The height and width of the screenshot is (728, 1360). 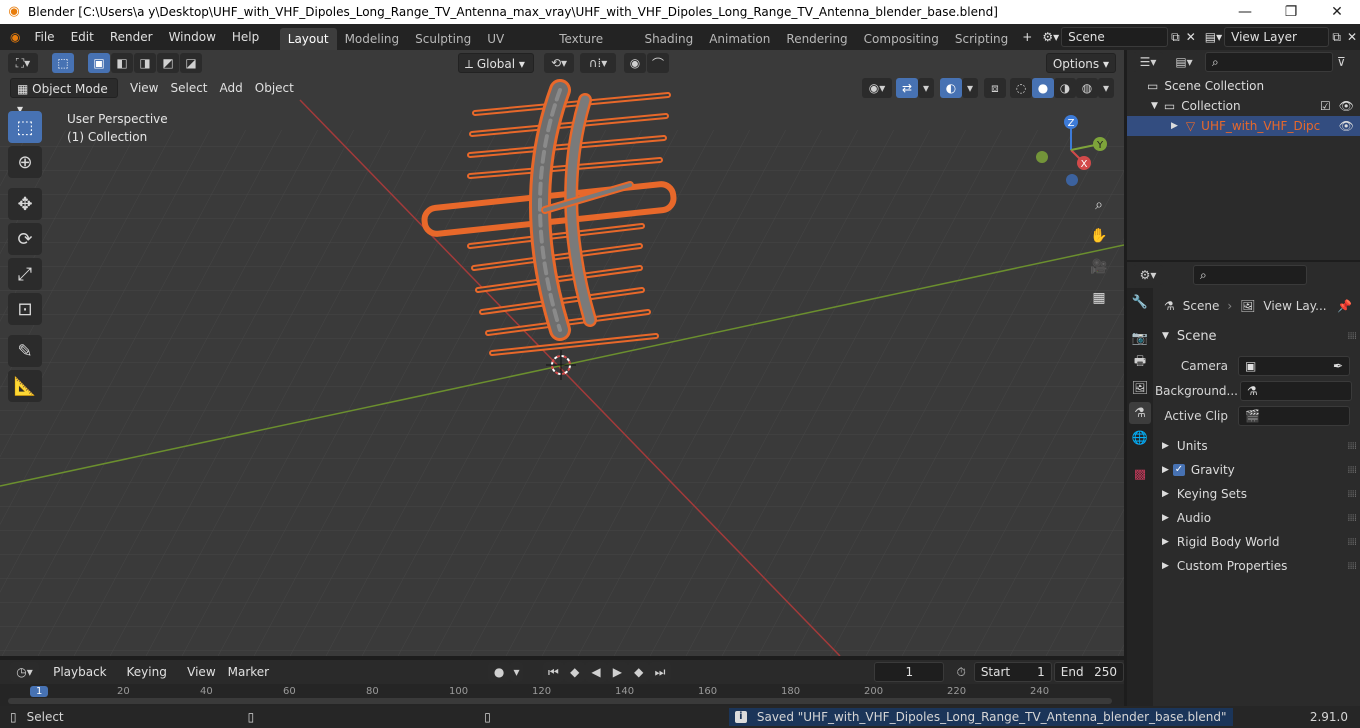 I want to click on output-tab-icon: 🖶, so click(x=1140, y=363).